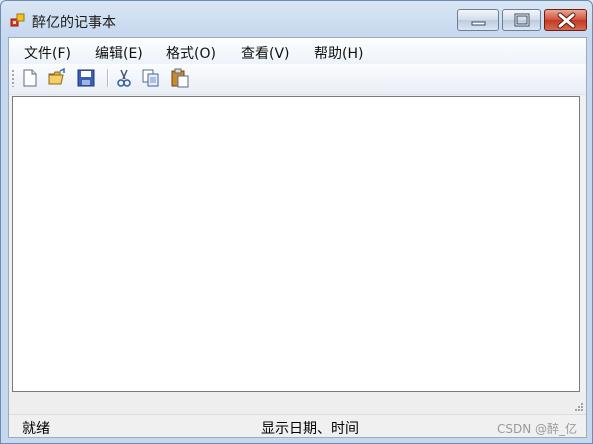 The height and width of the screenshot is (444, 593). What do you see at coordinates (297, 51) in the screenshot?
I see `menu-bar: 文件(F) 编辑(E) 格式(O) 查看(V) 帮助(H)` at bounding box center [297, 51].